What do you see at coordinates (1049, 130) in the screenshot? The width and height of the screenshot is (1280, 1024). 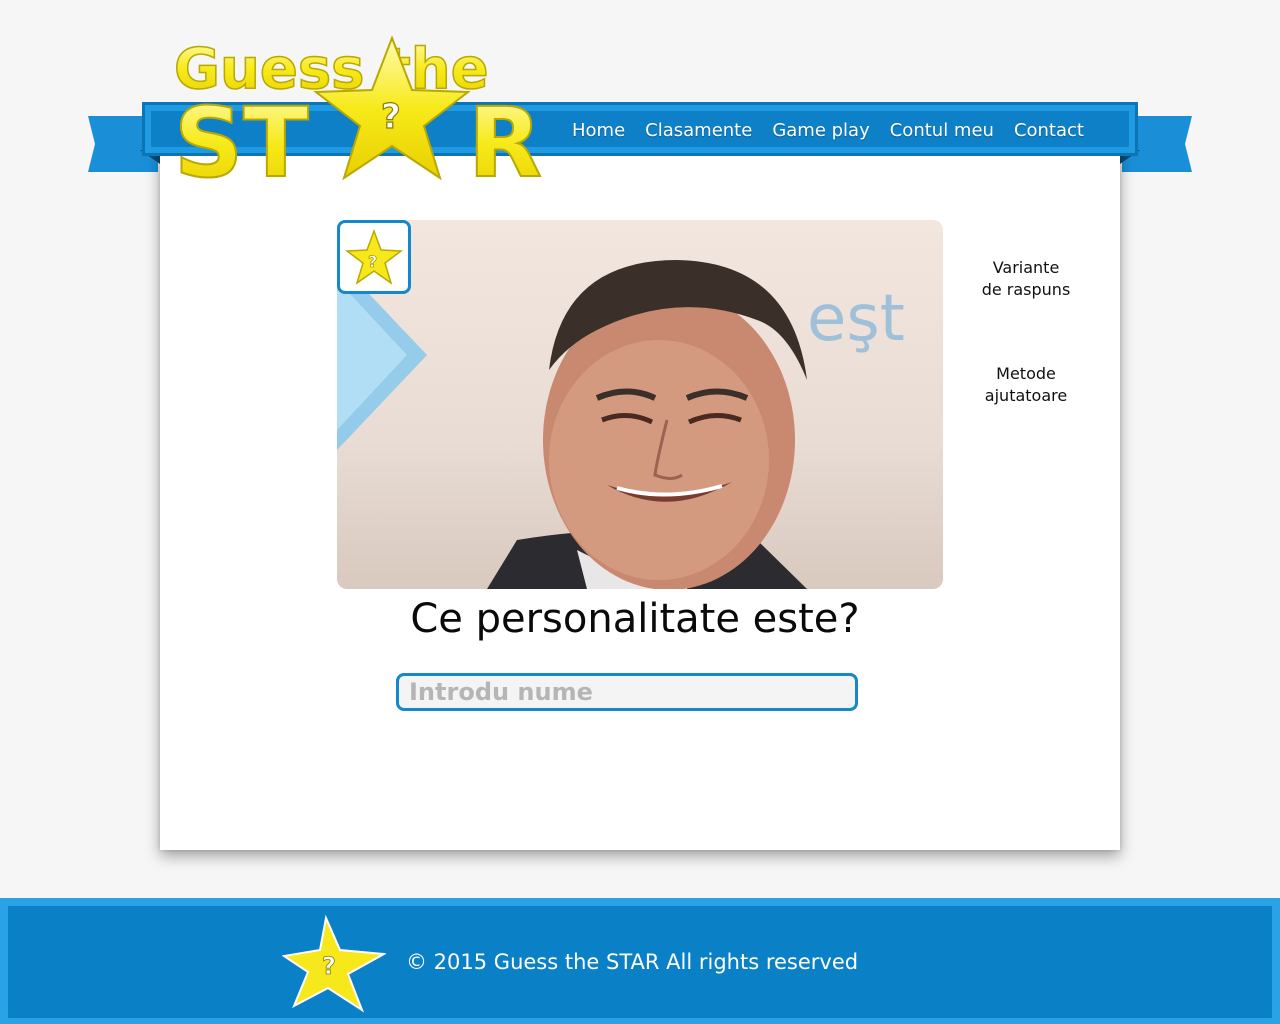 I see `nav-contact: Contact` at bounding box center [1049, 130].